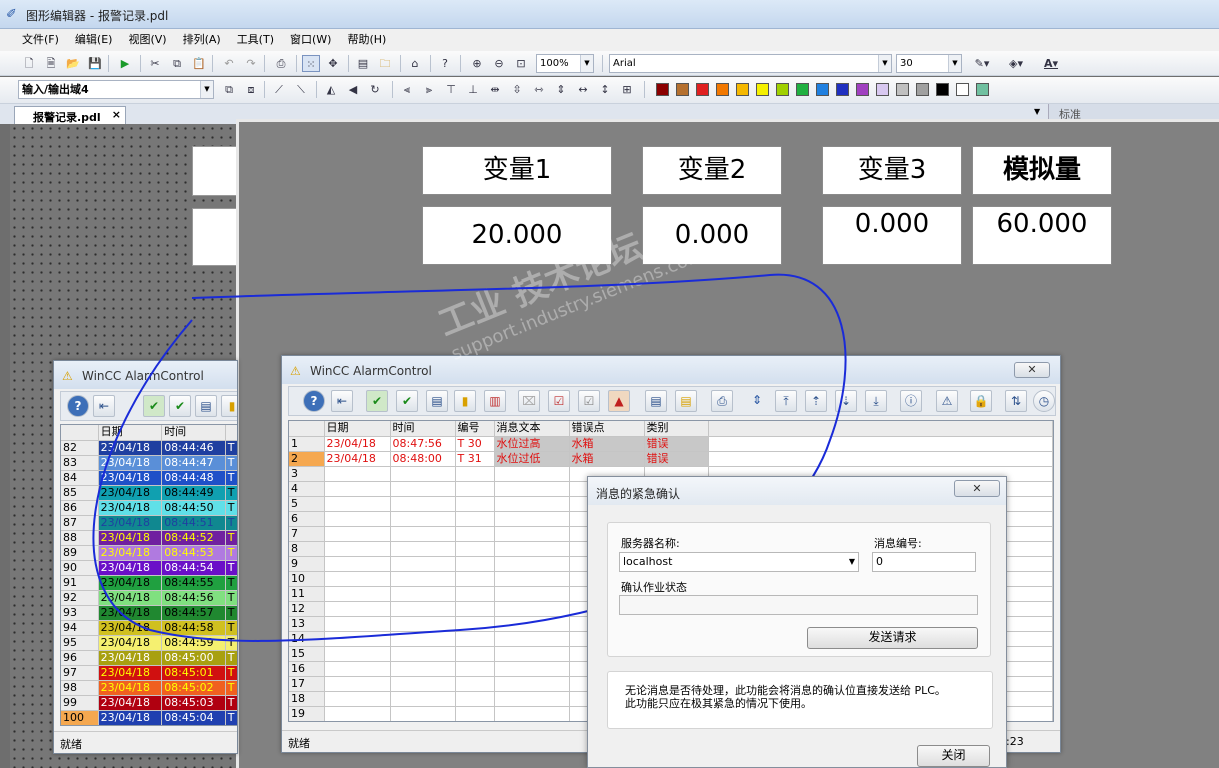 This screenshot has width=1219, height=768. I want to click on table-row: 91 23/04/18 08:44:55 T, so click(149, 583).